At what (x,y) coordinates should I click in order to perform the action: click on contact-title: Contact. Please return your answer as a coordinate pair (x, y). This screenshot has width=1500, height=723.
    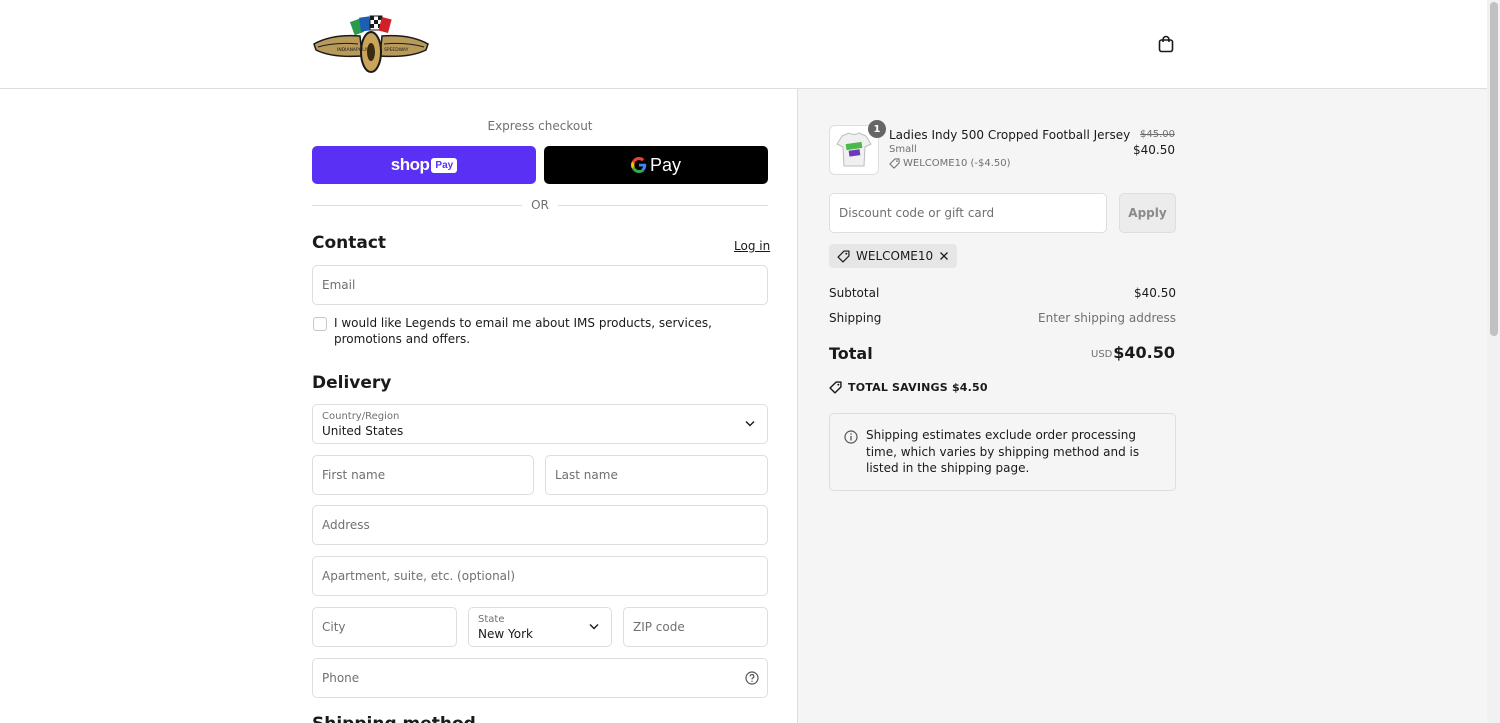
    Looking at the image, I should click on (349, 243).